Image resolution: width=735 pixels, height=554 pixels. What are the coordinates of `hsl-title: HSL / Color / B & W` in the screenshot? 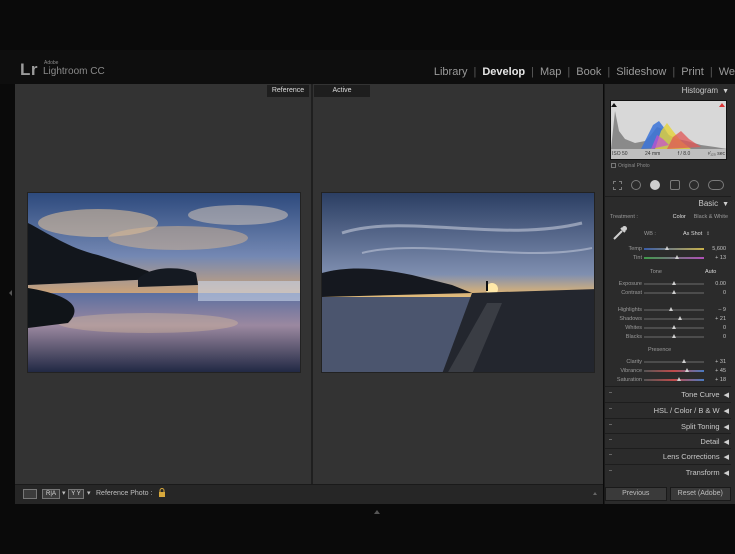 It's located at (686, 410).